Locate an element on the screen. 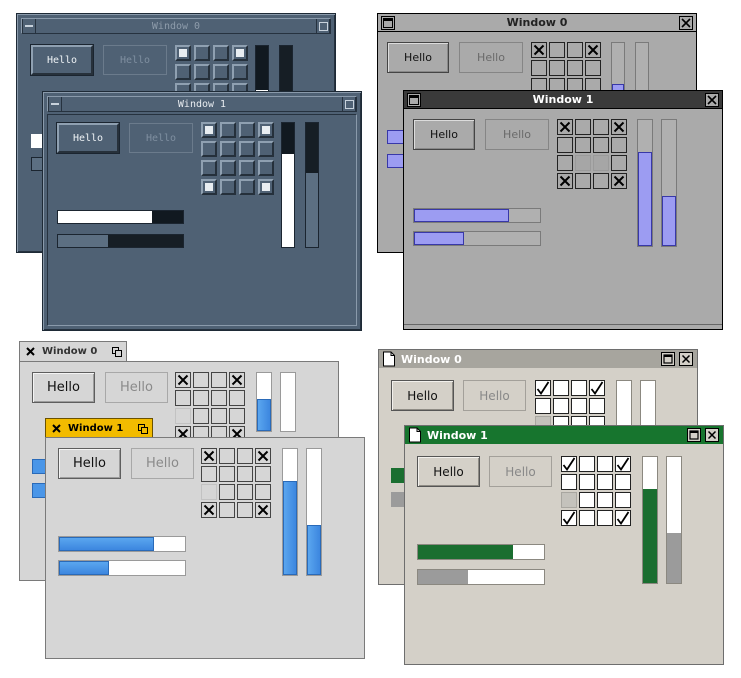 This screenshot has width=741, height=678. light-window-0-tab: Window 0 is located at coordinates (73, 351).